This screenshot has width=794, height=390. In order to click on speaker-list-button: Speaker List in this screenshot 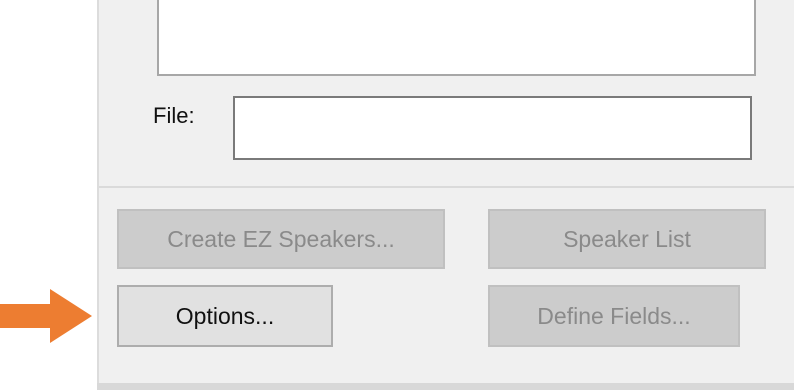, I will do `click(627, 239)`.